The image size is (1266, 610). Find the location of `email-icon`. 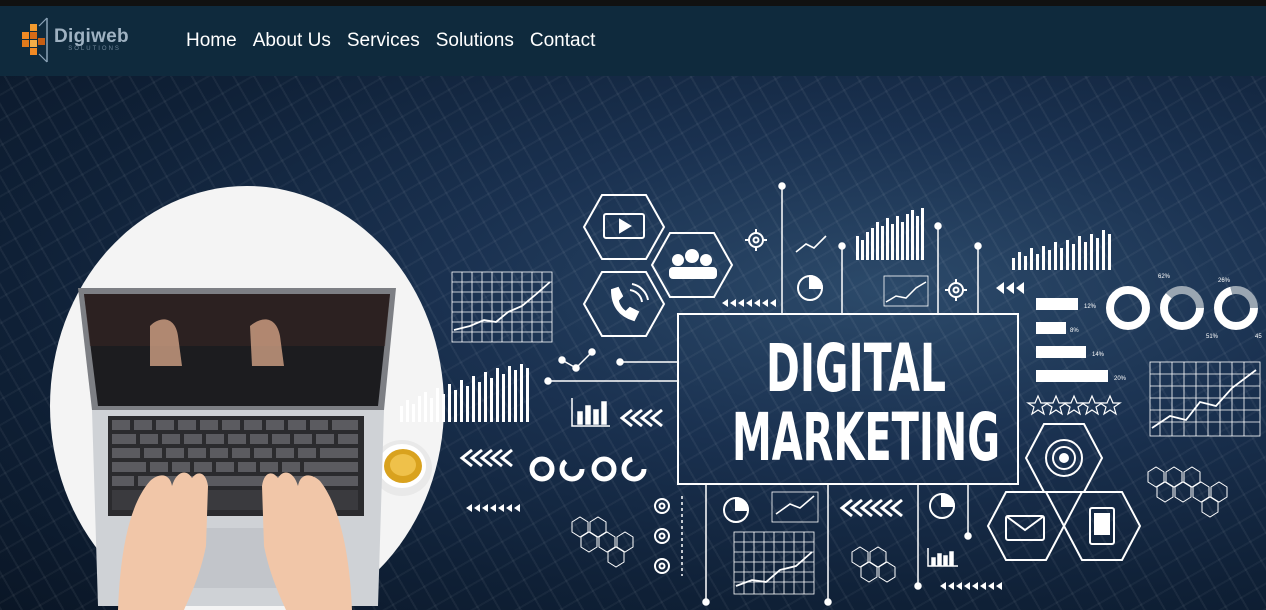

email-icon is located at coordinates (1026, 526).